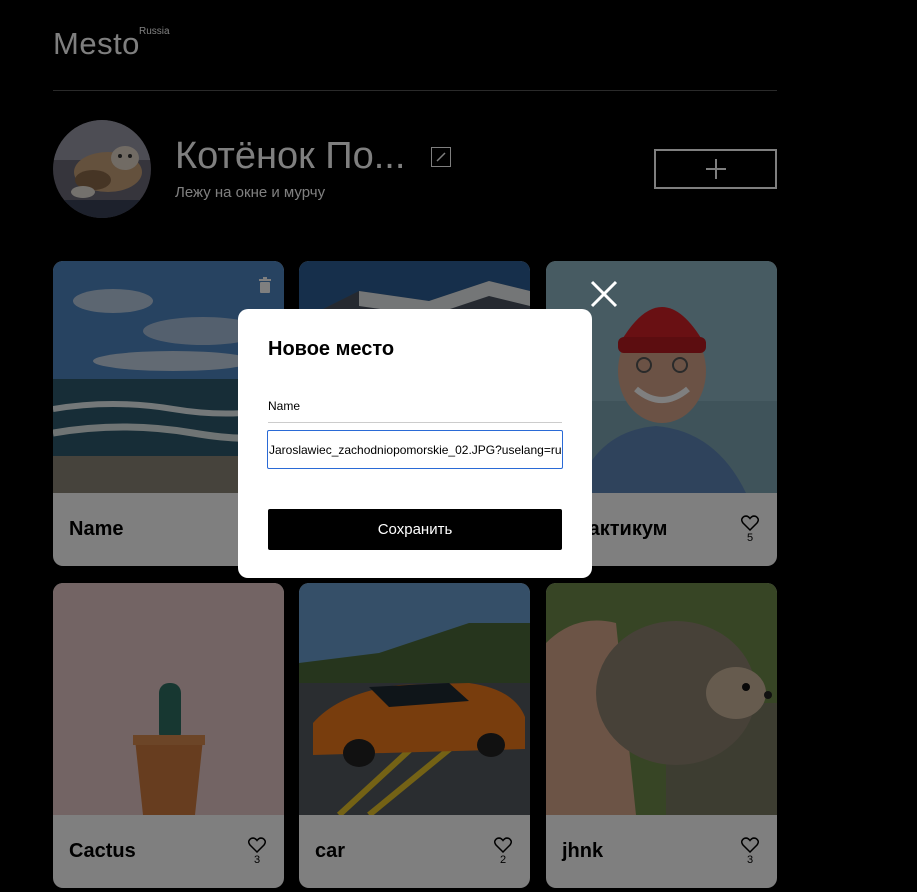 Image resolution: width=917 pixels, height=892 pixels. What do you see at coordinates (331, 349) in the screenshot?
I see `modal-title: Новое место` at bounding box center [331, 349].